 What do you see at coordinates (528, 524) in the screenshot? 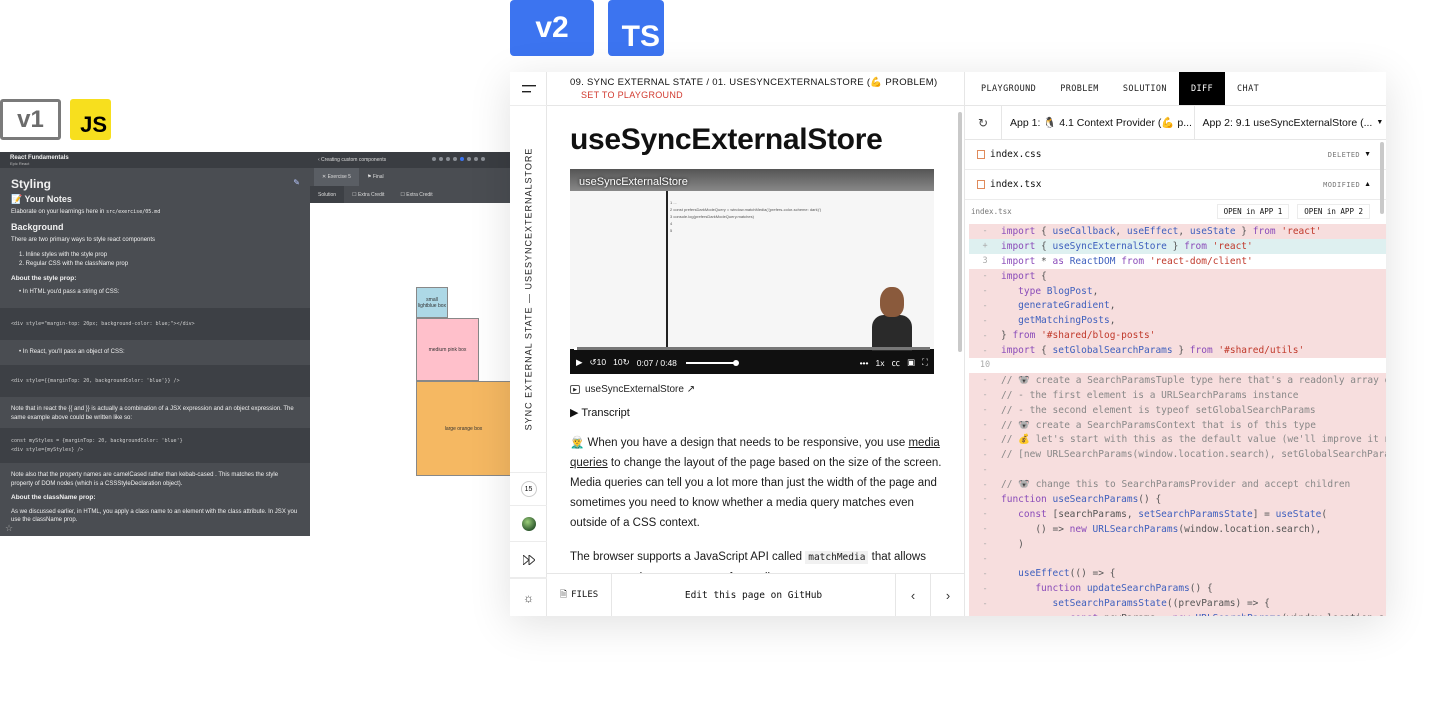
I see `avatar-button` at bounding box center [528, 524].